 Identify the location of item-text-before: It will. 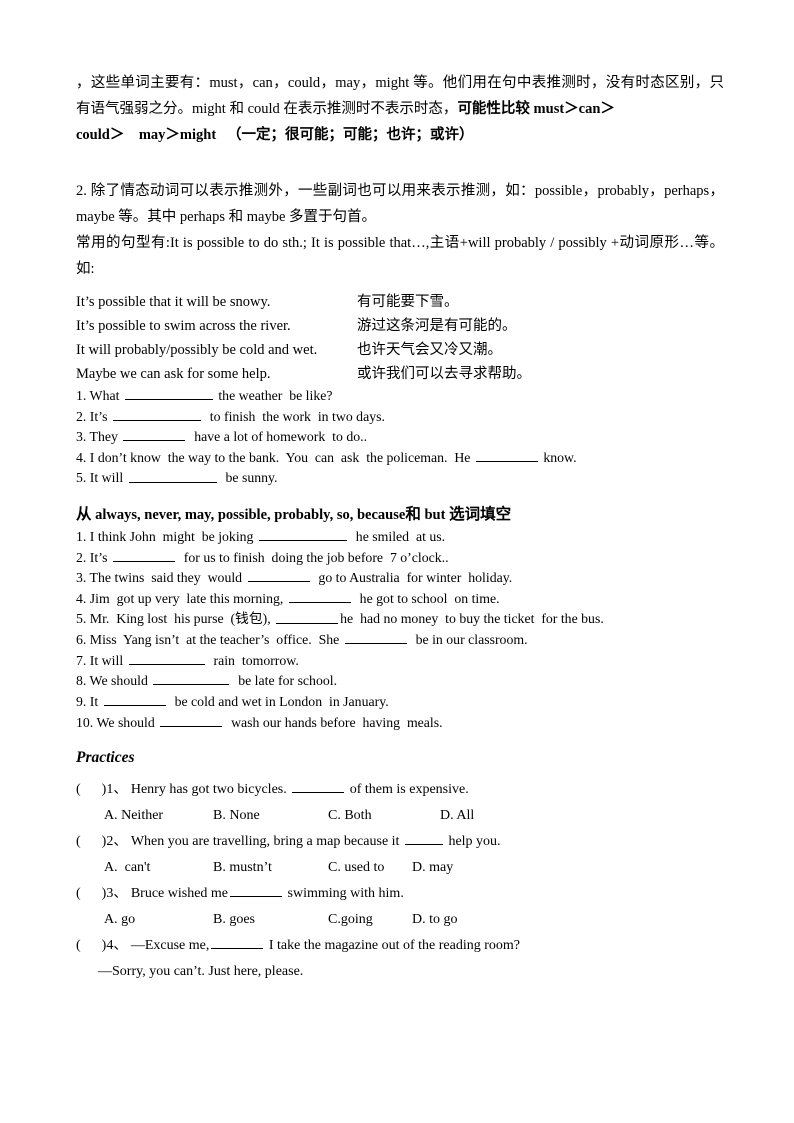
(106, 478).